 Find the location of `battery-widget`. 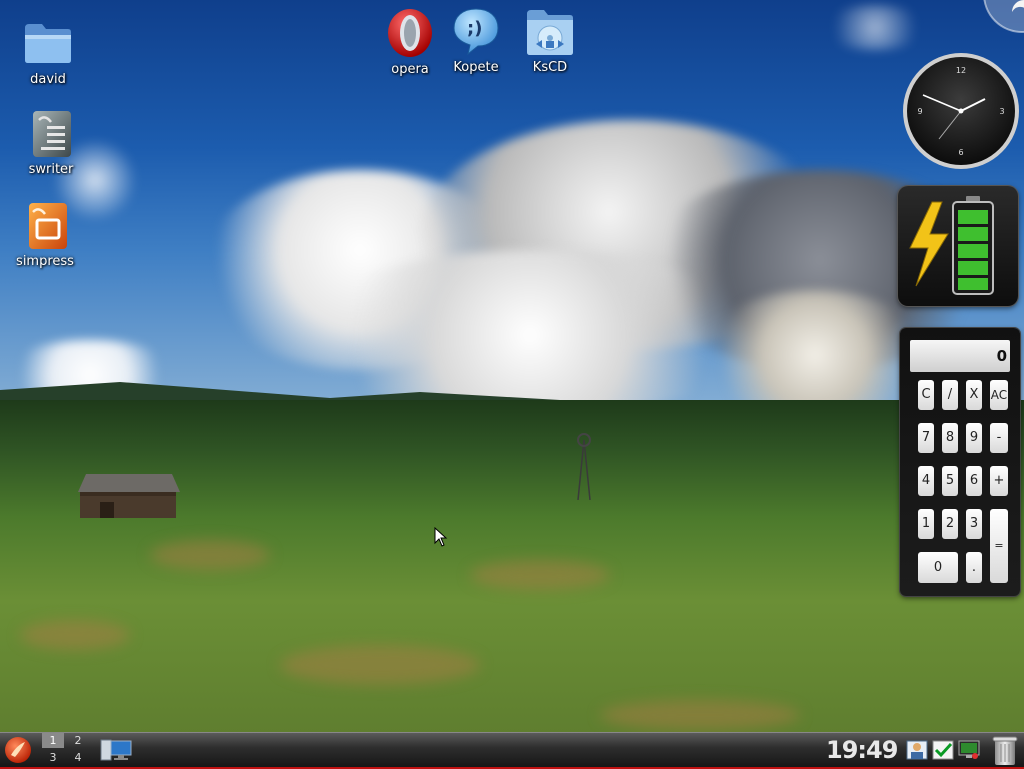

battery-widget is located at coordinates (958, 246).